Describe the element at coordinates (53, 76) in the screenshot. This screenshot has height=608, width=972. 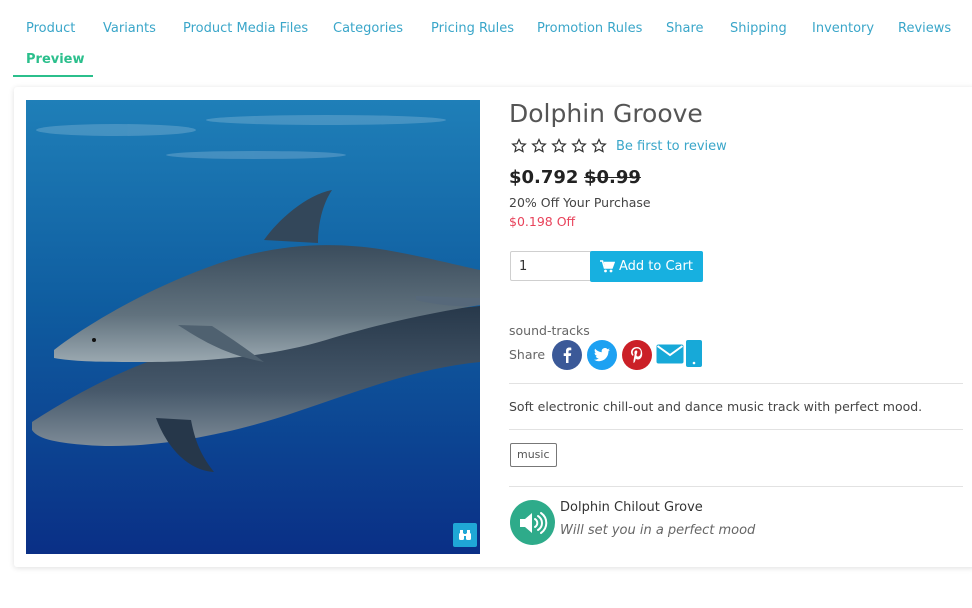
I see `active-tab-indicator` at that location.